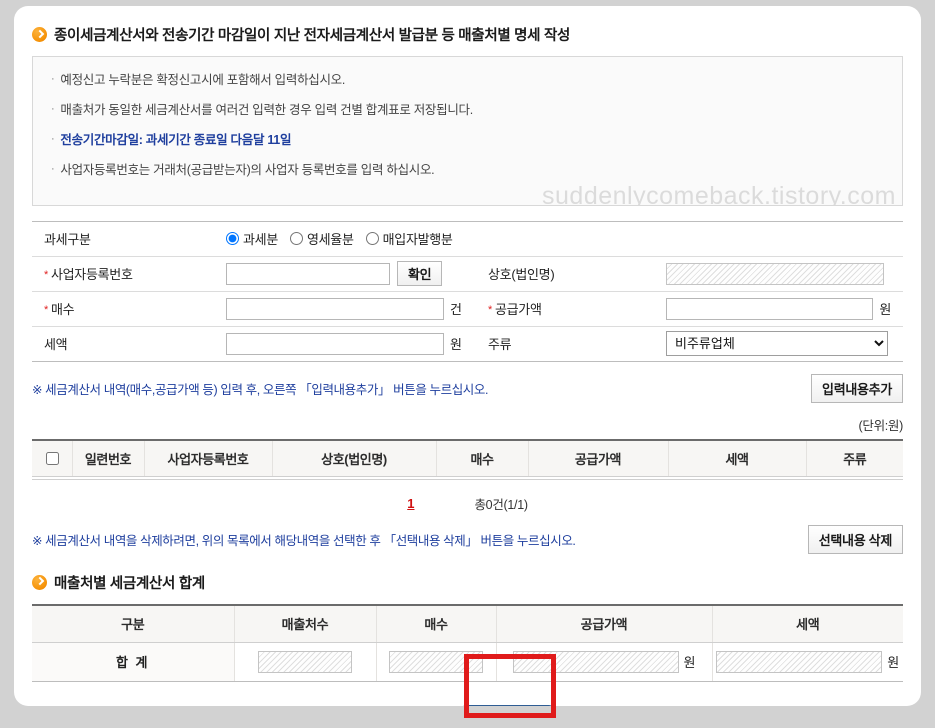 The height and width of the screenshot is (728, 935). I want to click on entry-list-body, so click(467, 478).